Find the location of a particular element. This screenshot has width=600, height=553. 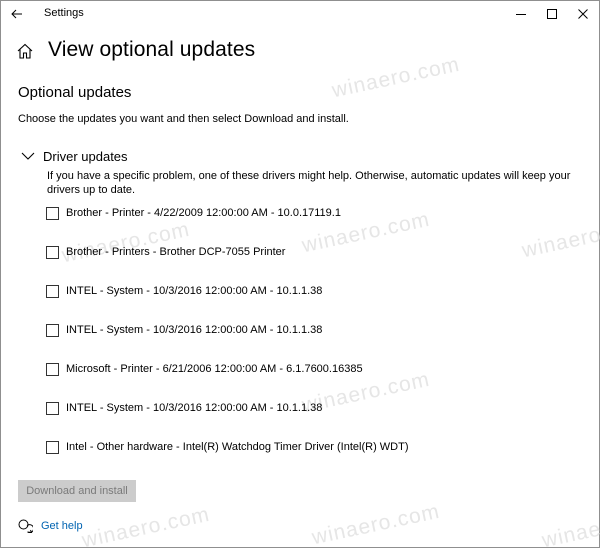

download-and-install-button: Download and install is located at coordinates (77, 491).